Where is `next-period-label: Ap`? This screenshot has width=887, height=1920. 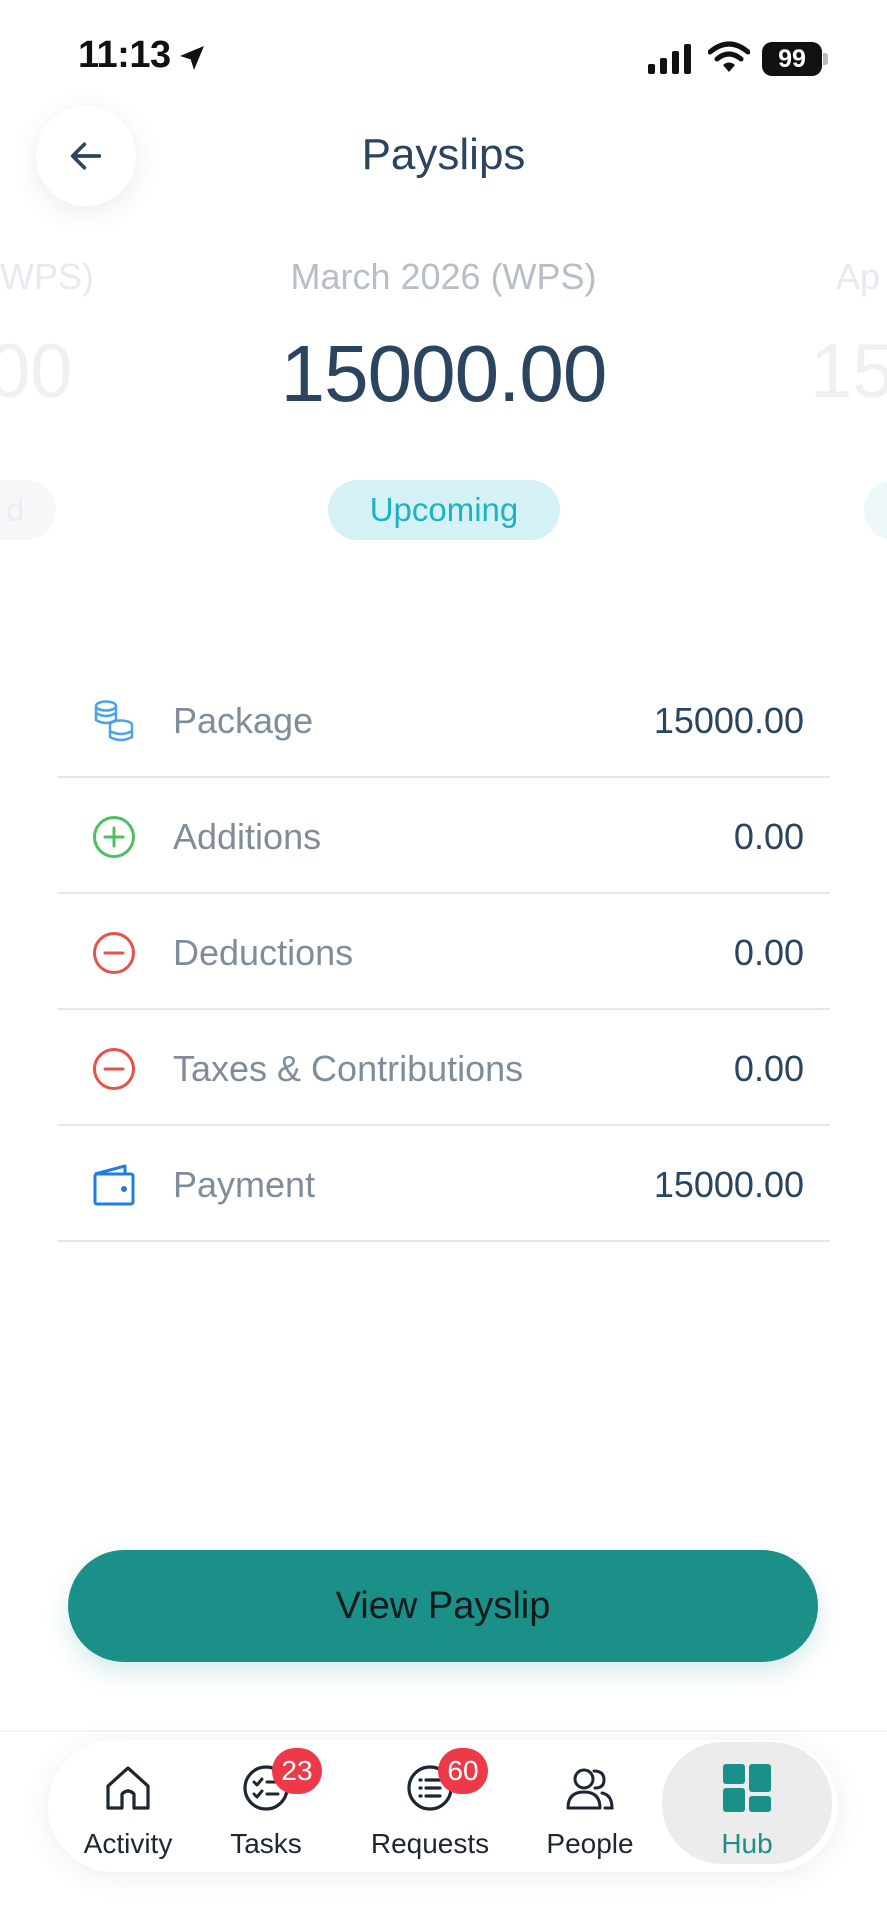
next-period-label: Ap is located at coordinates (858, 277).